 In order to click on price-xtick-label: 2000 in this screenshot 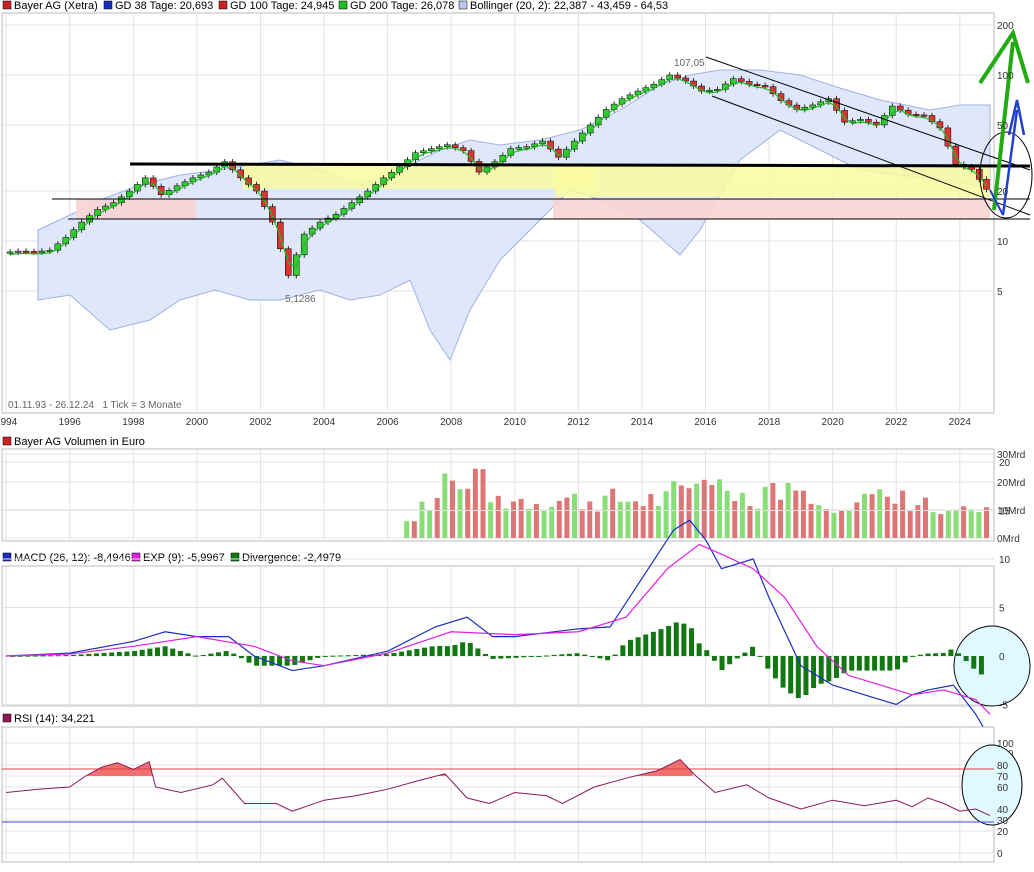, I will do `click(197, 422)`.